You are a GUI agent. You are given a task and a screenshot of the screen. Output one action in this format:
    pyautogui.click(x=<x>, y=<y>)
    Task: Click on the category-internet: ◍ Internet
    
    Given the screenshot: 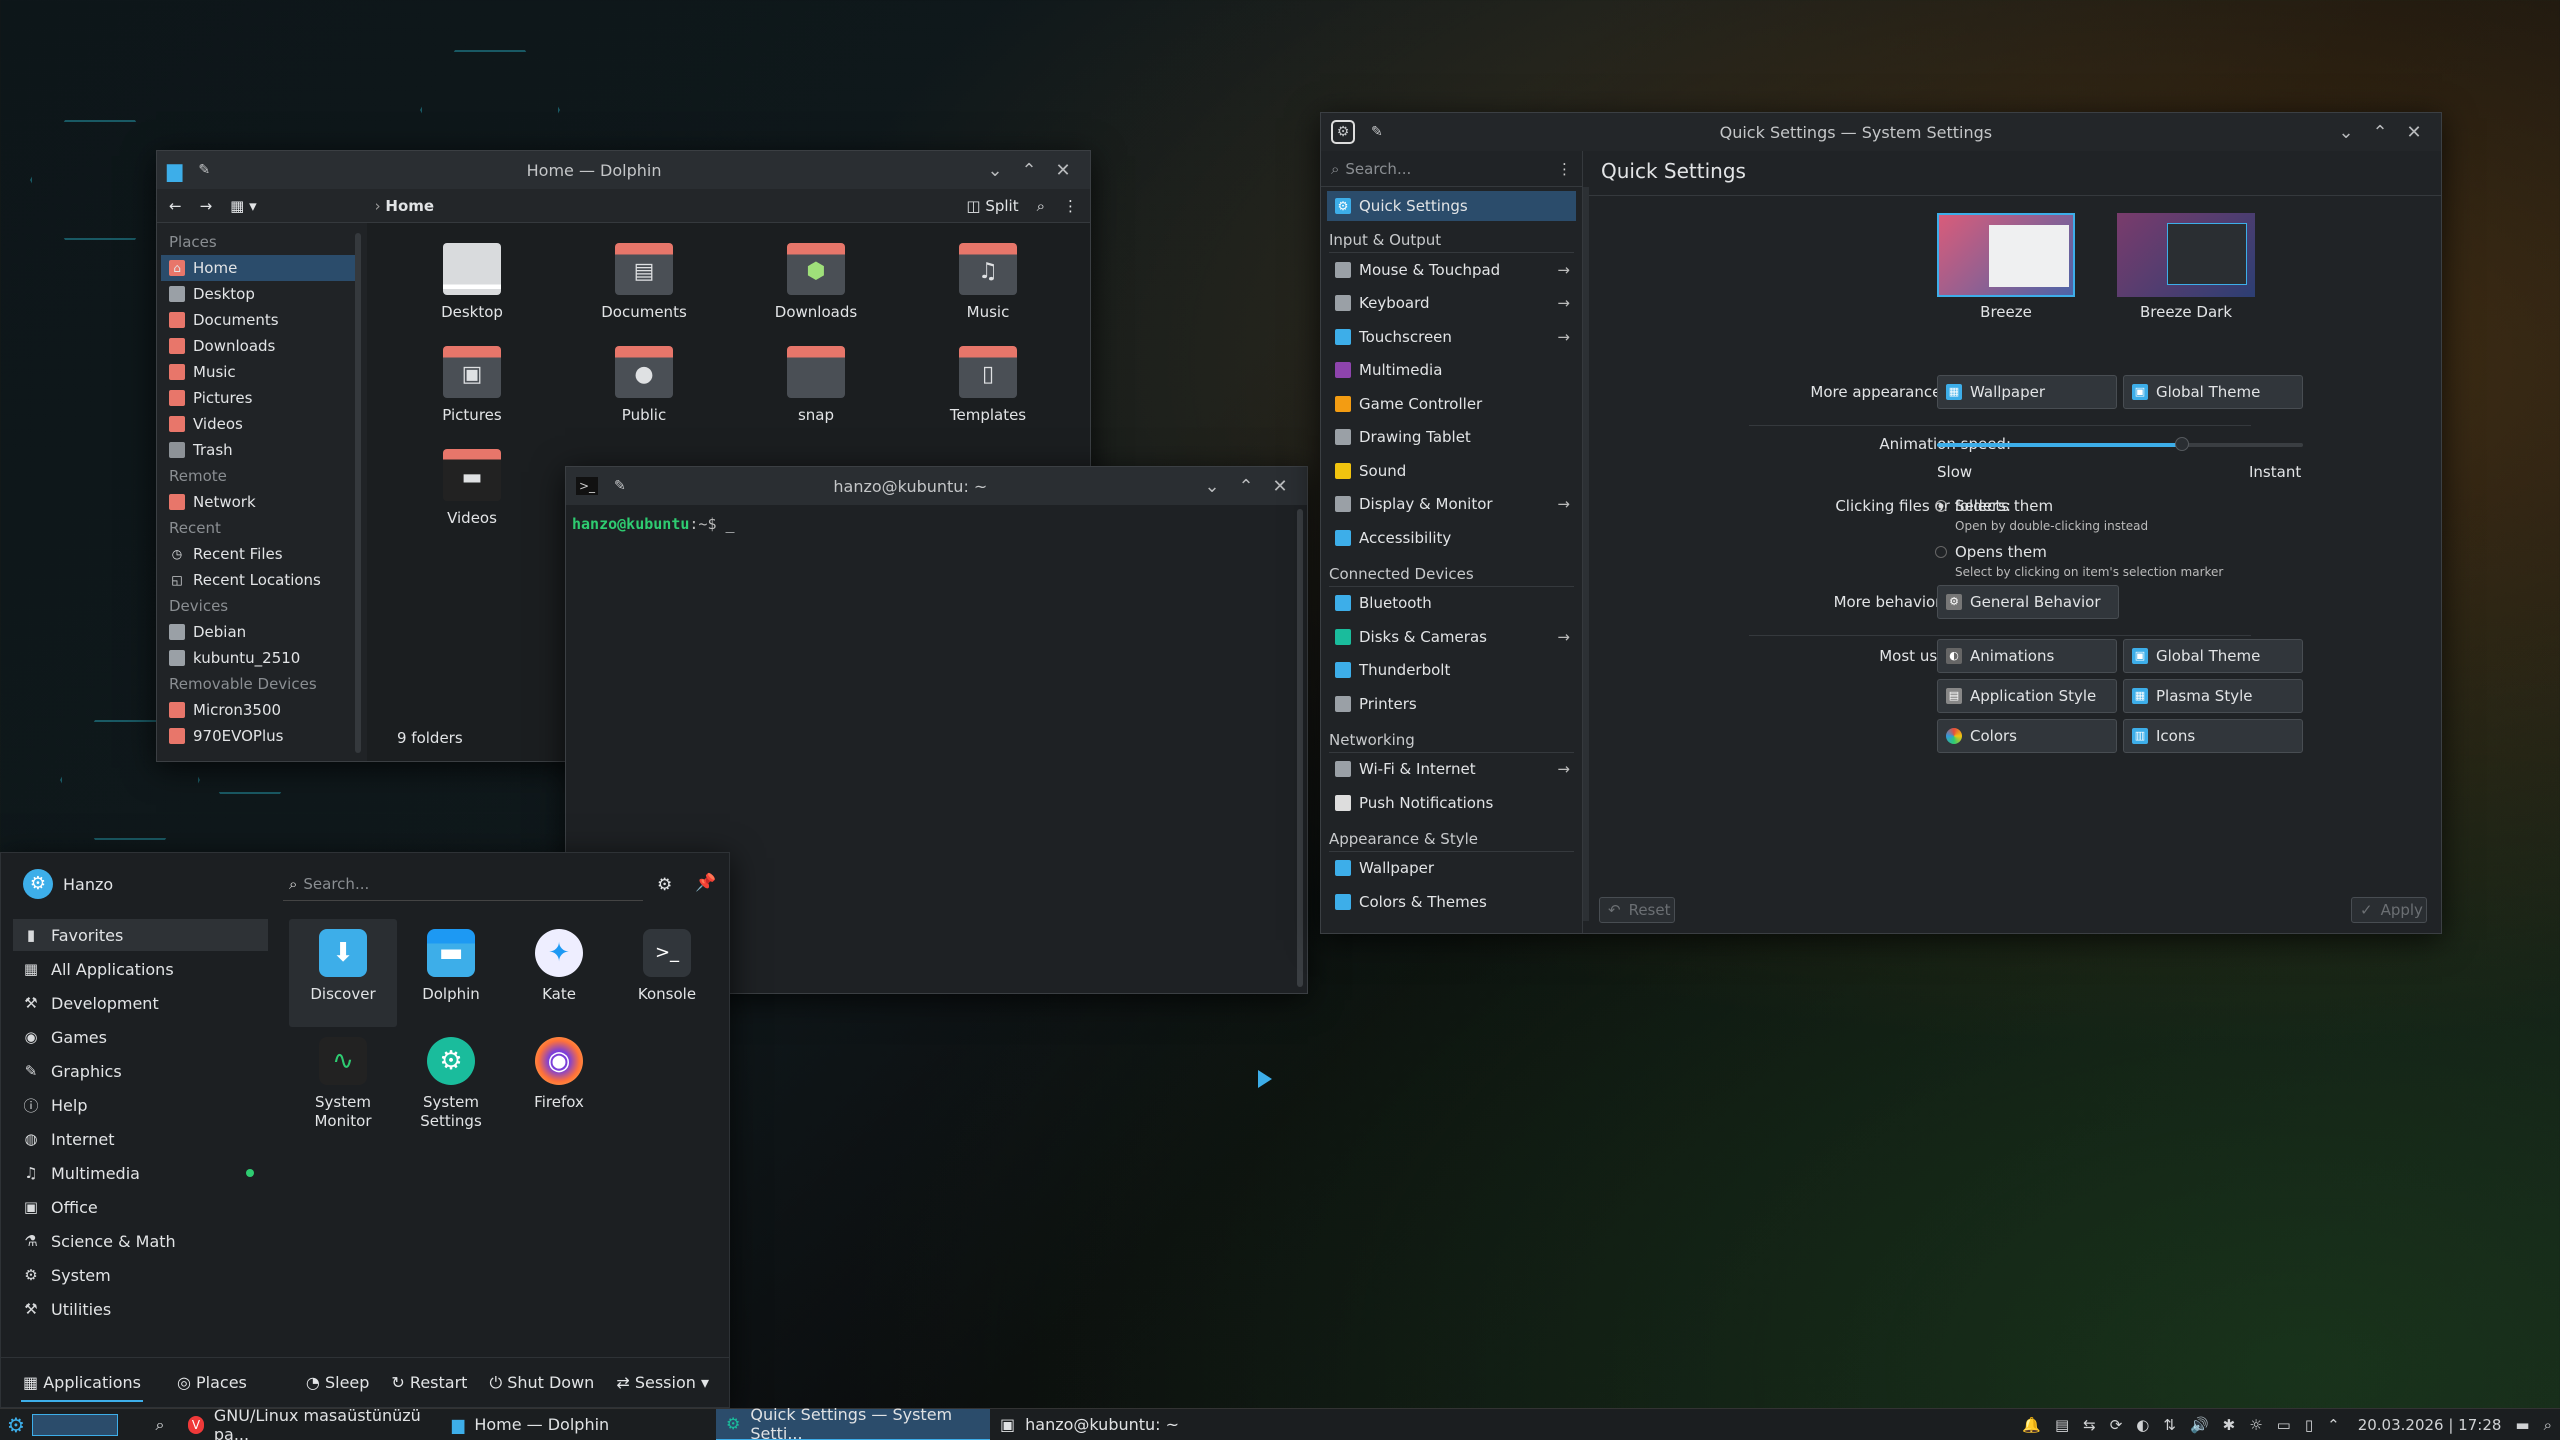 What is the action you would take?
    pyautogui.click(x=140, y=1139)
    